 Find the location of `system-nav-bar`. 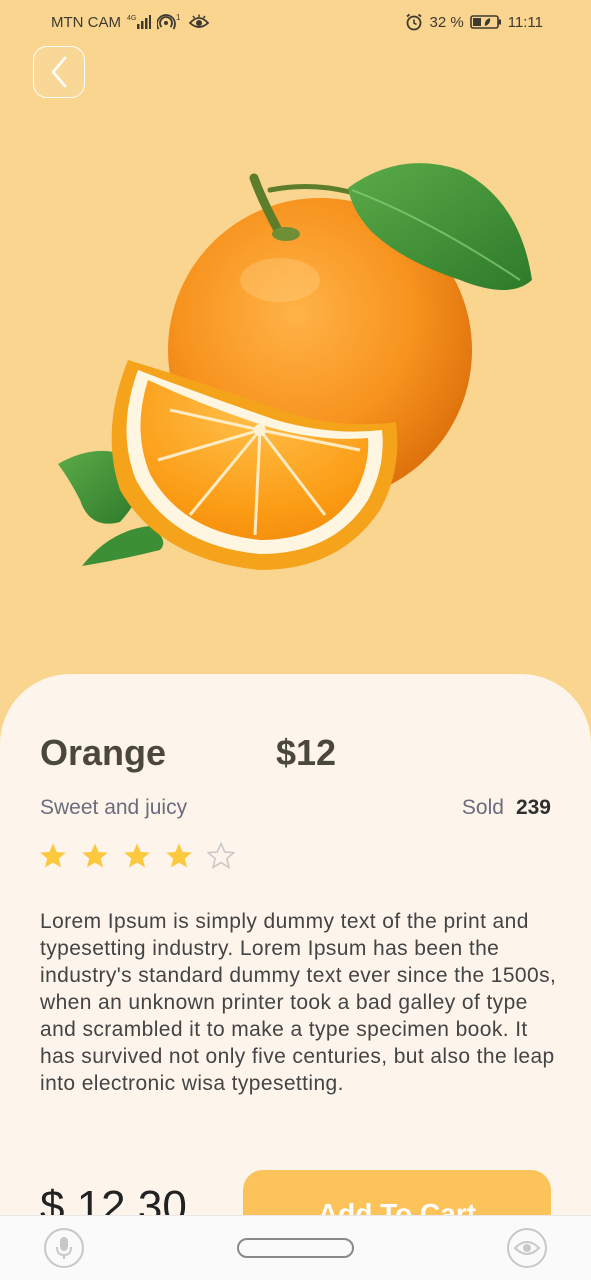

system-nav-bar is located at coordinates (295, 1247).